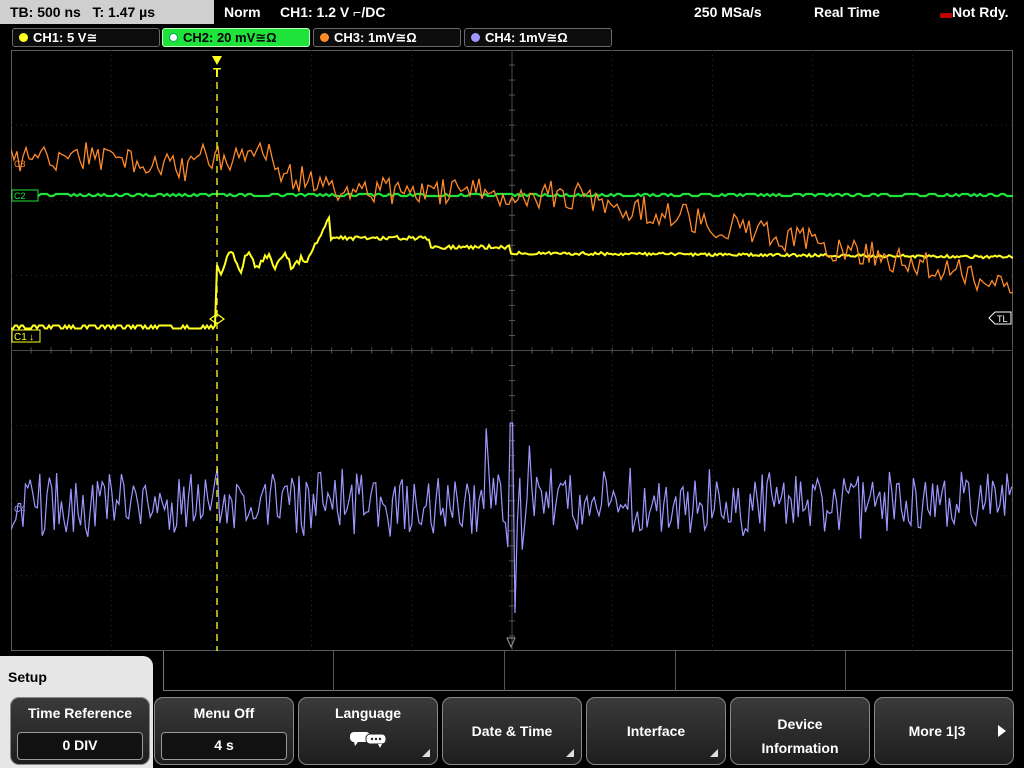  Describe the element at coordinates (375, 37) in the screenshot. I see `ch3-label: CH3: 1mV≅Ω` at that location.